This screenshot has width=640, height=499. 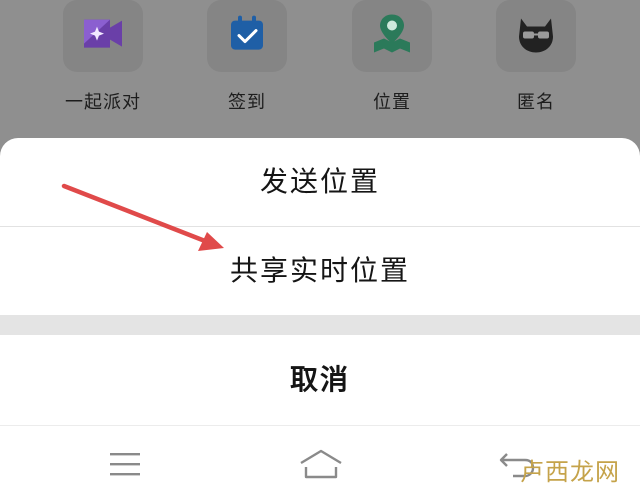 What do you see at coordinates (247, 102) in the screenshot?
I see `app-label: 签到` at bounding box center [247, 102].